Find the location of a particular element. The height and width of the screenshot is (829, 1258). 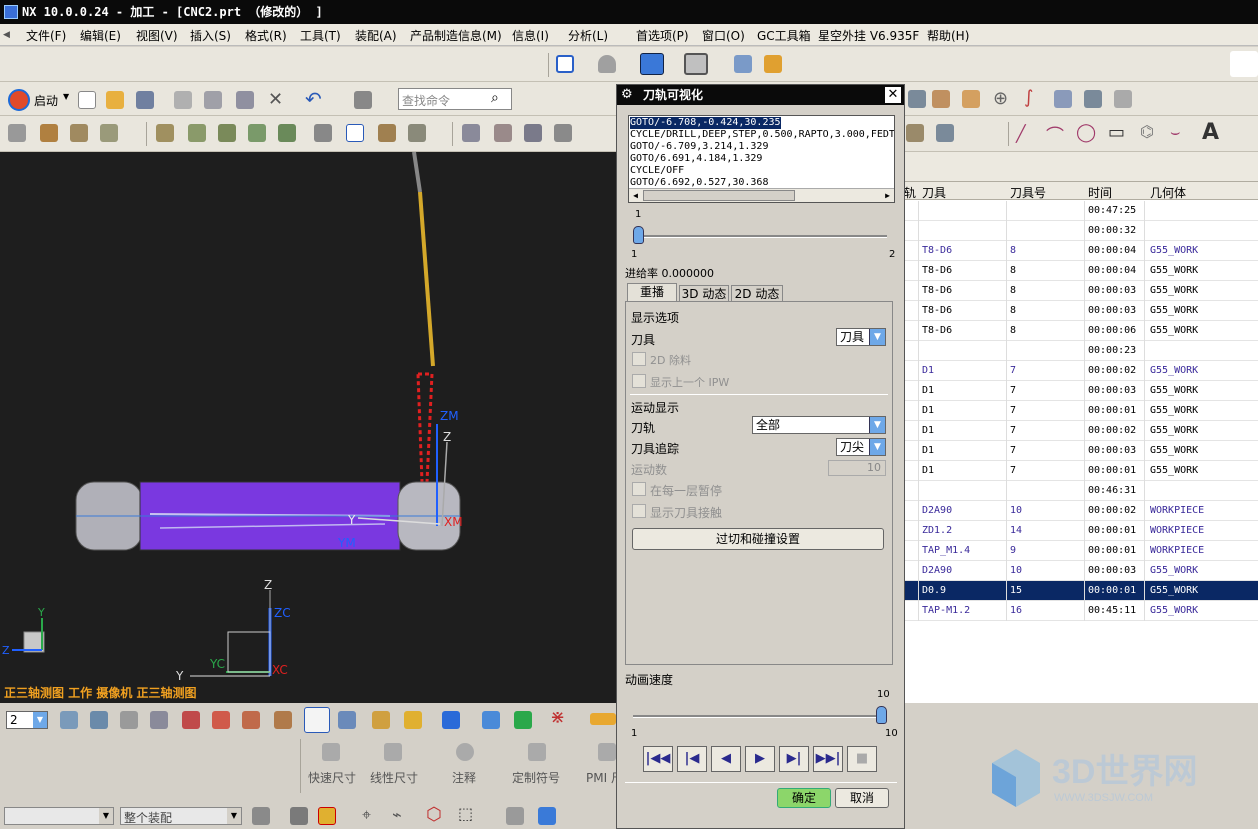

select-face-icon is located at coordinates (547, 816).